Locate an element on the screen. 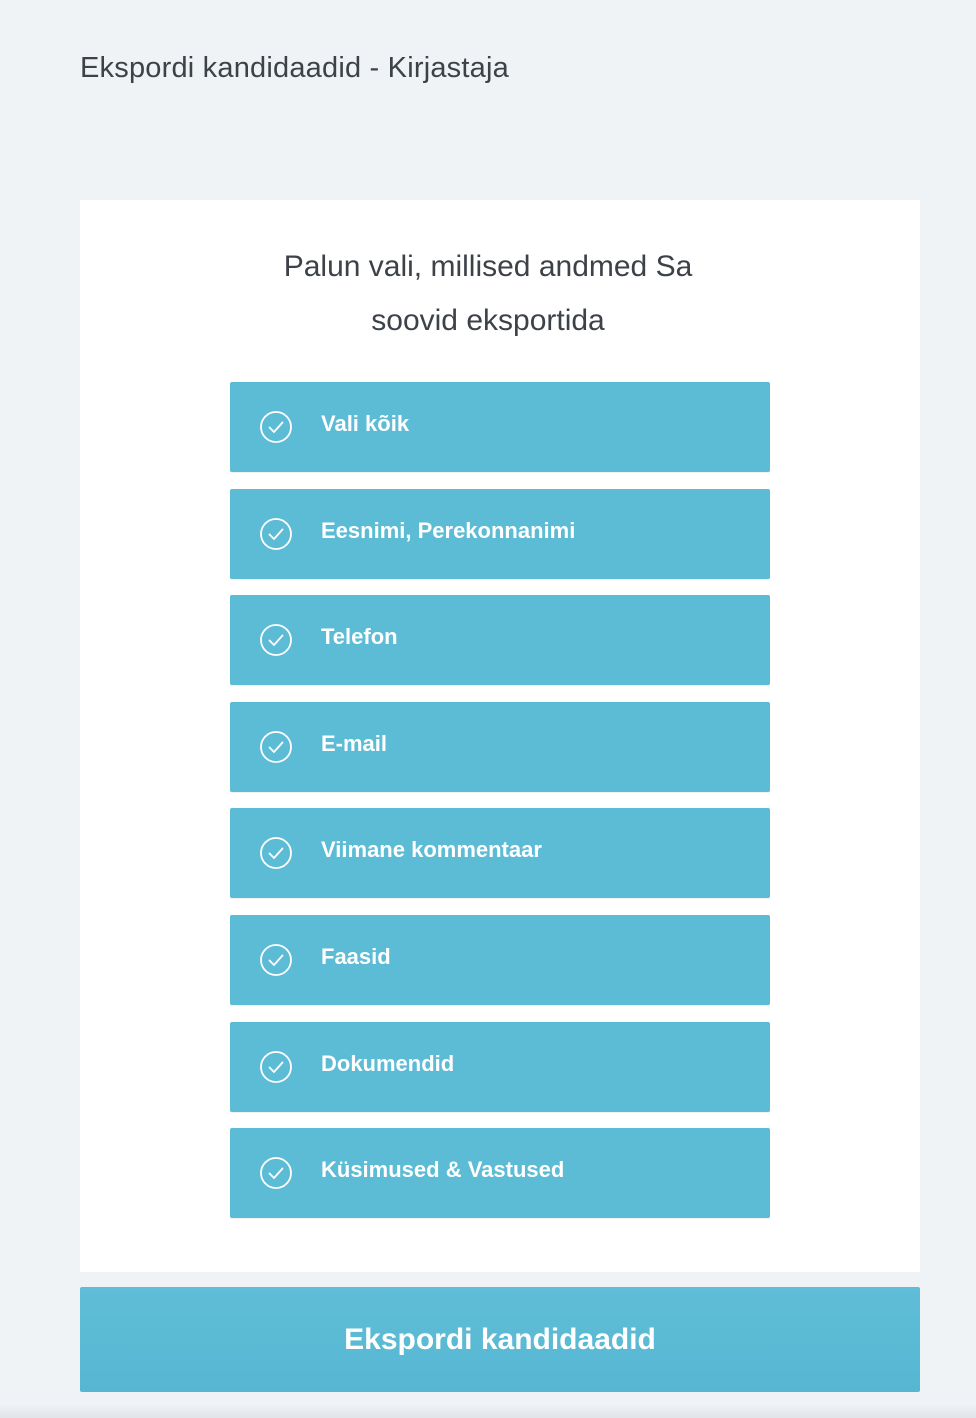 The height and width of the screenshot is (1418, 976). option-last-comment: Viimane kommentaar is located at coordinates (500, 853).